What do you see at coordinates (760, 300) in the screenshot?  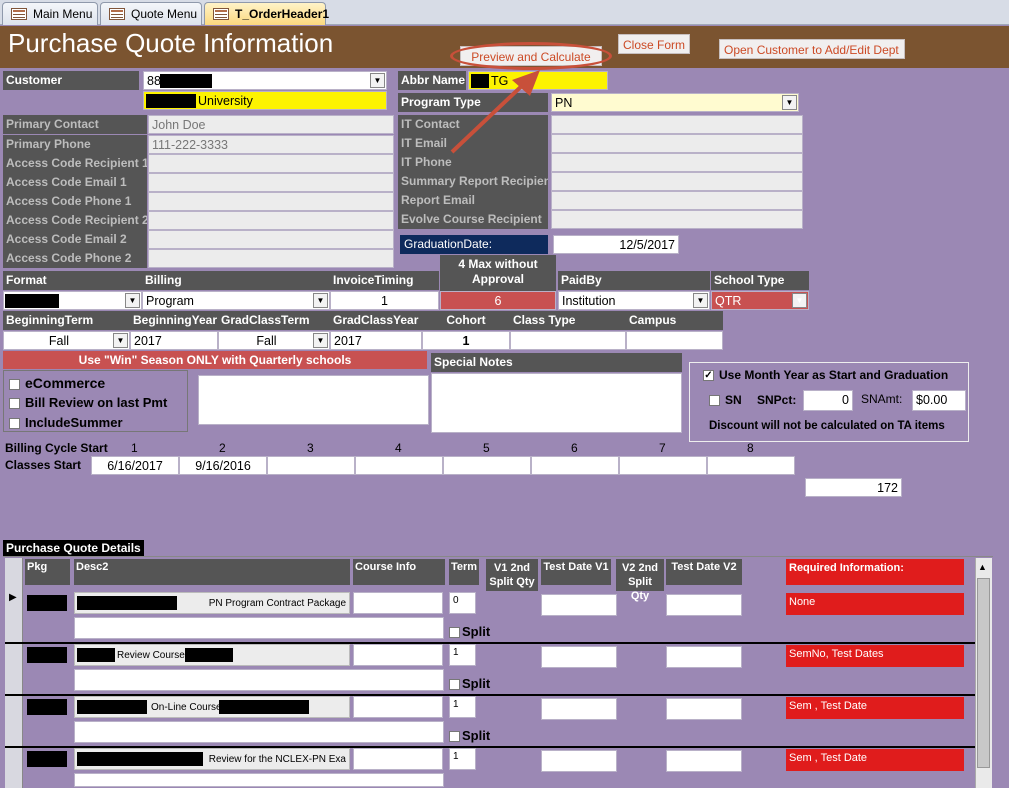 I see `school-type-combo: QTR ▼` at bounding box center [760, 300].